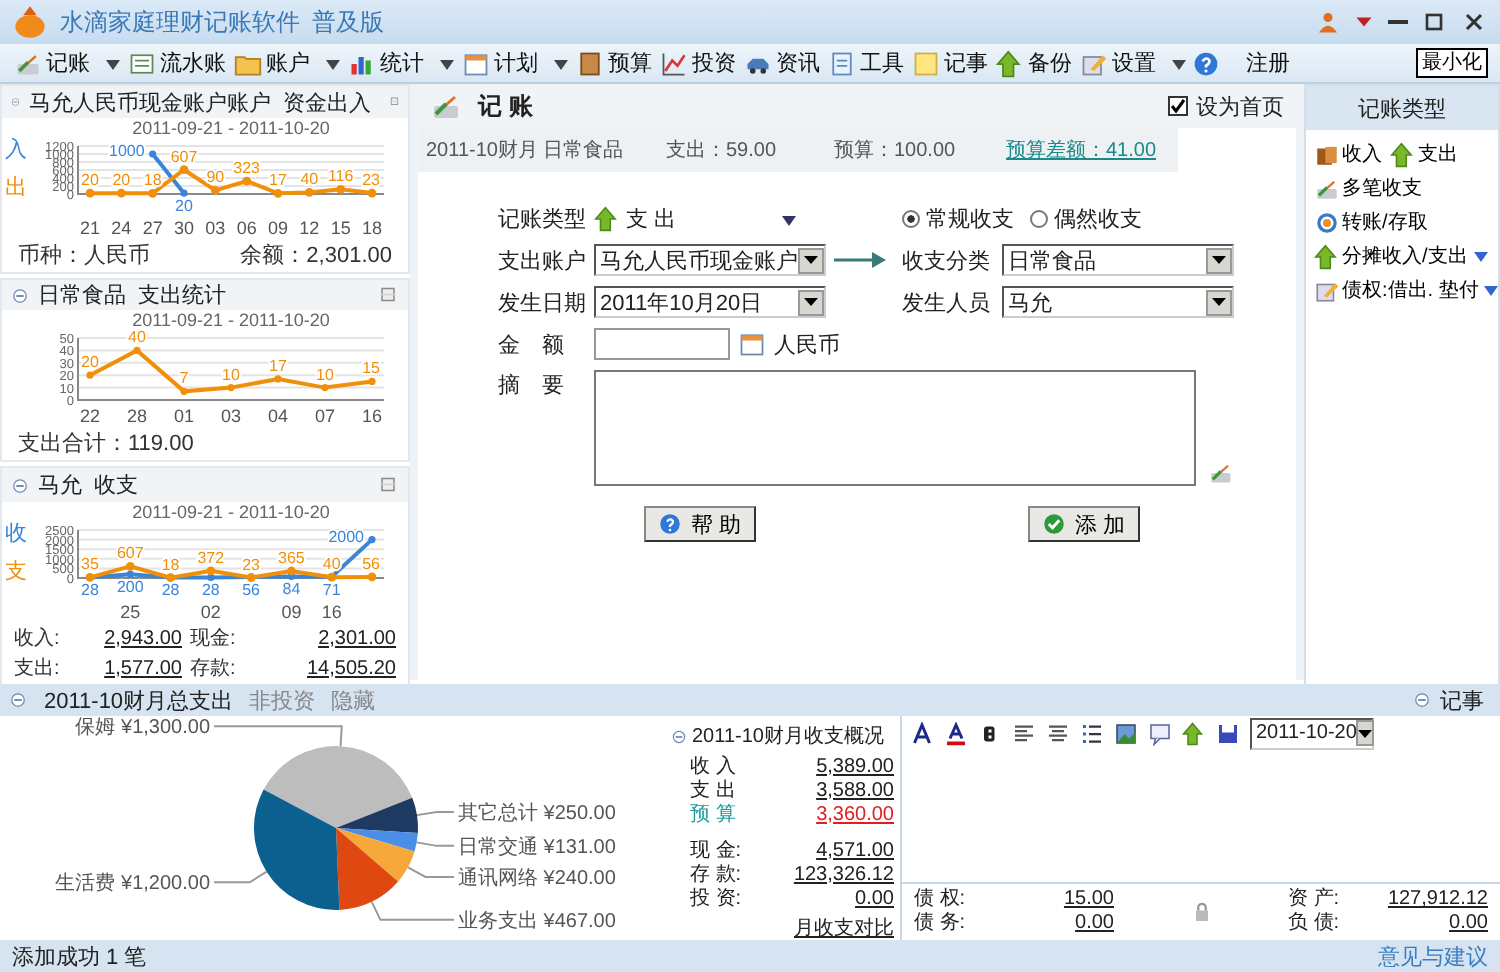 This screenshot has width=1500, height=972. Describe the element at coordinates (1424, 154) in the screenshot. I see `record-type-item: 支出` at that location.